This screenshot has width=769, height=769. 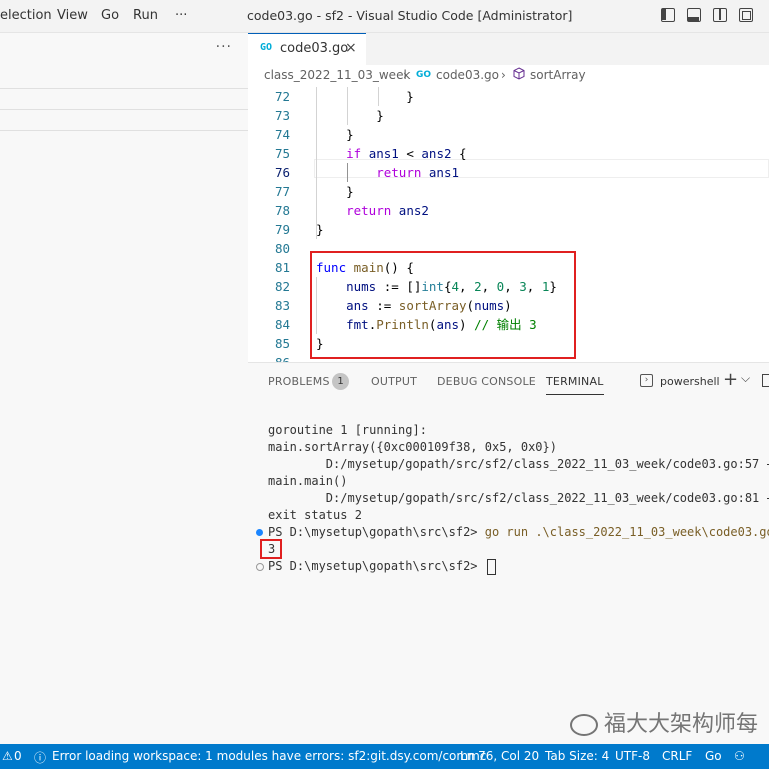 I want to click on annotation-box-output, so click(x=271, y=549).